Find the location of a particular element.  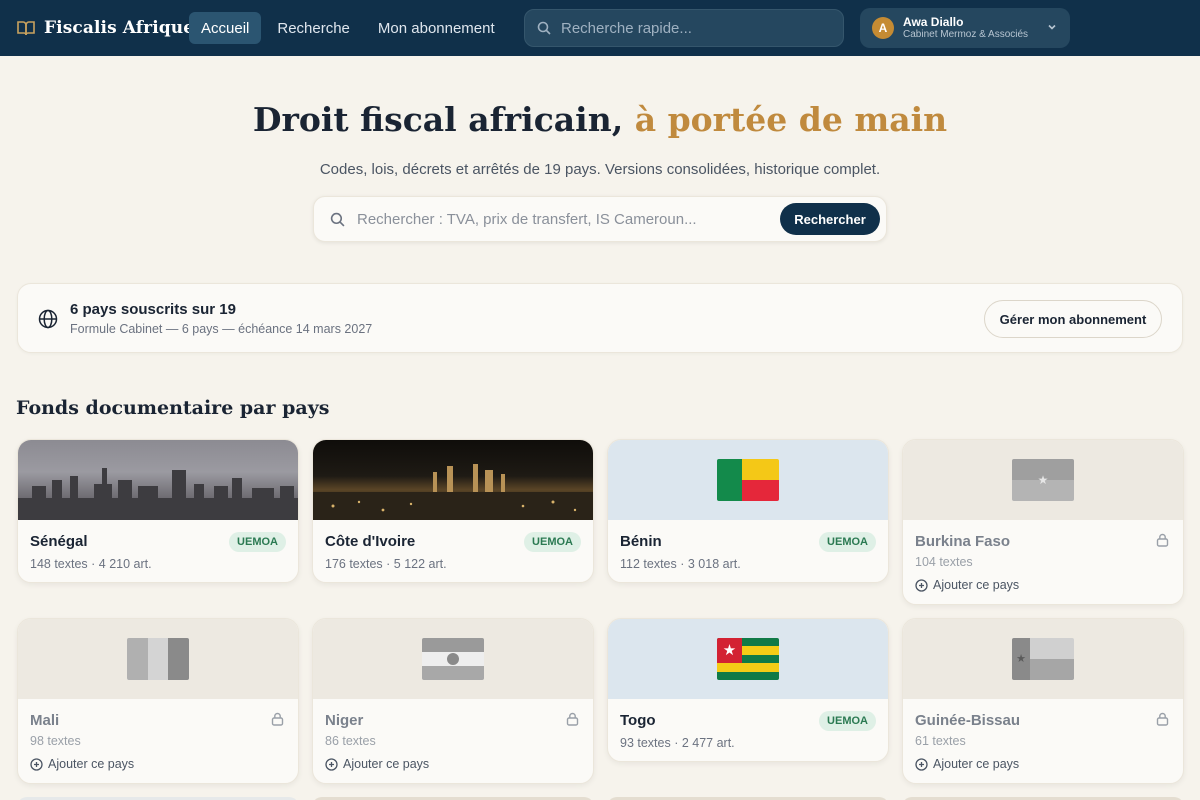

country-name: Niger is located at coordinates (344, 720).